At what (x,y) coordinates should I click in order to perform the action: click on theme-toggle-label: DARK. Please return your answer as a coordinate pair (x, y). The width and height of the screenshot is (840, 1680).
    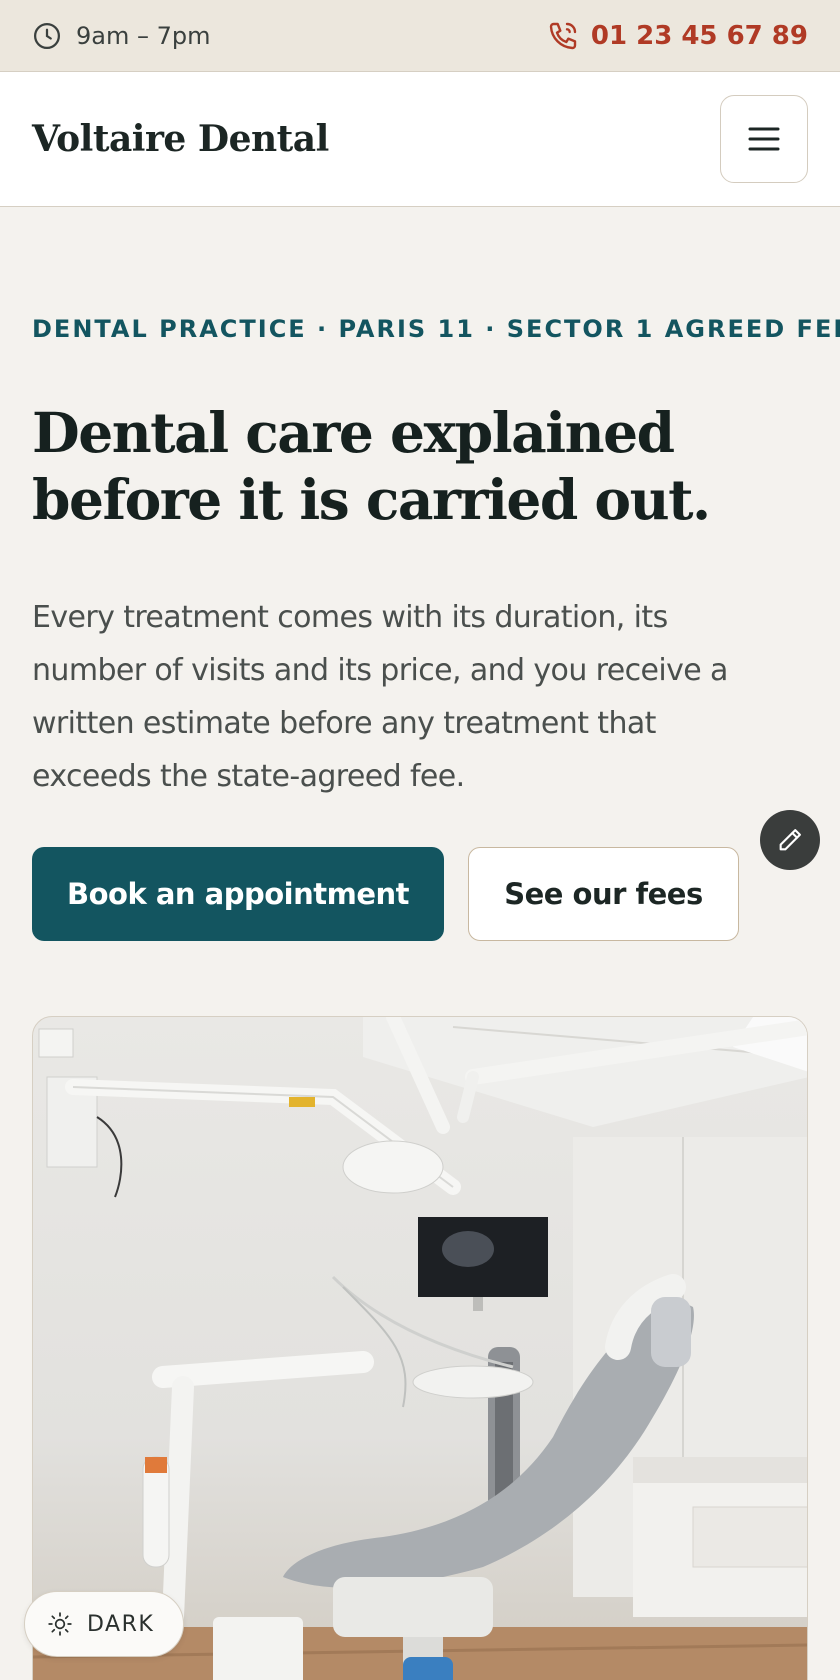
    Looking at the image, I should click on (121, 1624).